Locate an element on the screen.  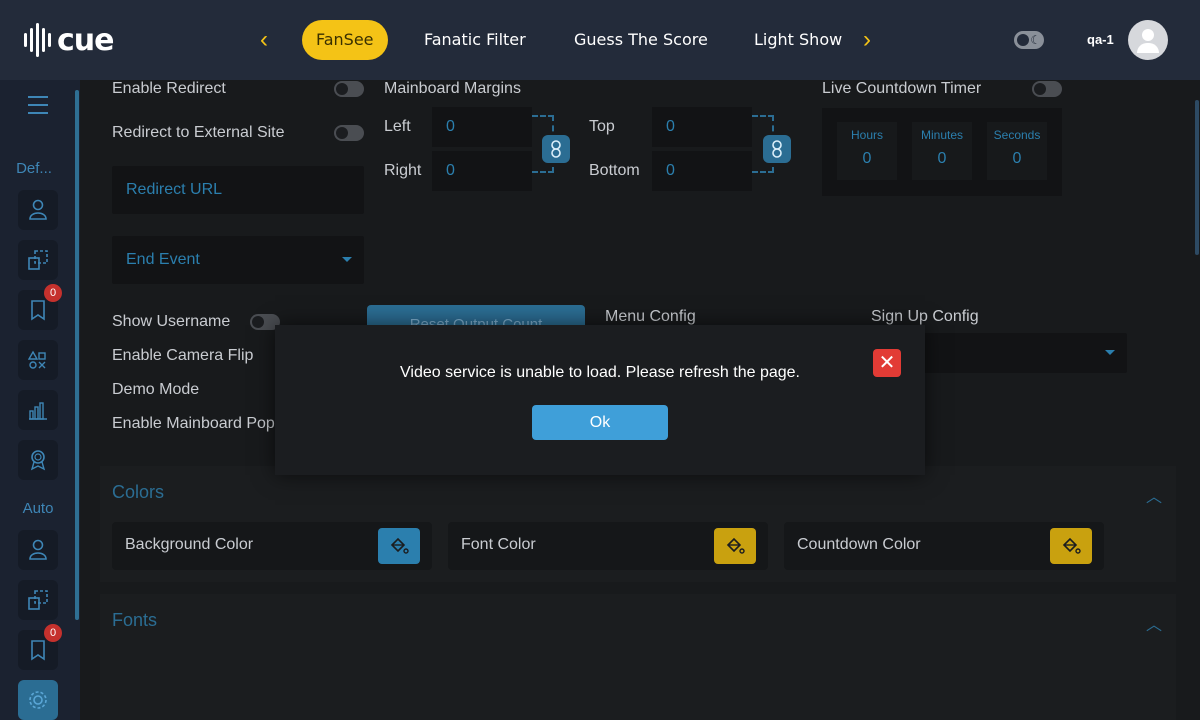
tab-guess-the-score: Guess The Score is located at coordinates (641, 40).